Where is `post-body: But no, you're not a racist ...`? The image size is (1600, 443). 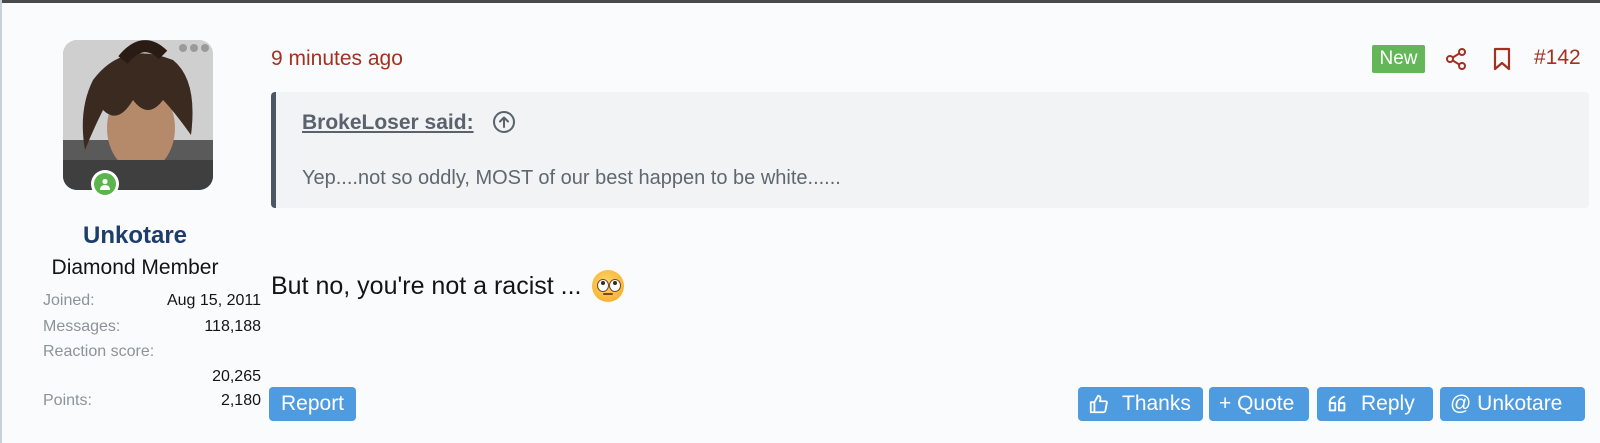
post-body: But no, you're not a racist ... is located at coordinates (447, 286).